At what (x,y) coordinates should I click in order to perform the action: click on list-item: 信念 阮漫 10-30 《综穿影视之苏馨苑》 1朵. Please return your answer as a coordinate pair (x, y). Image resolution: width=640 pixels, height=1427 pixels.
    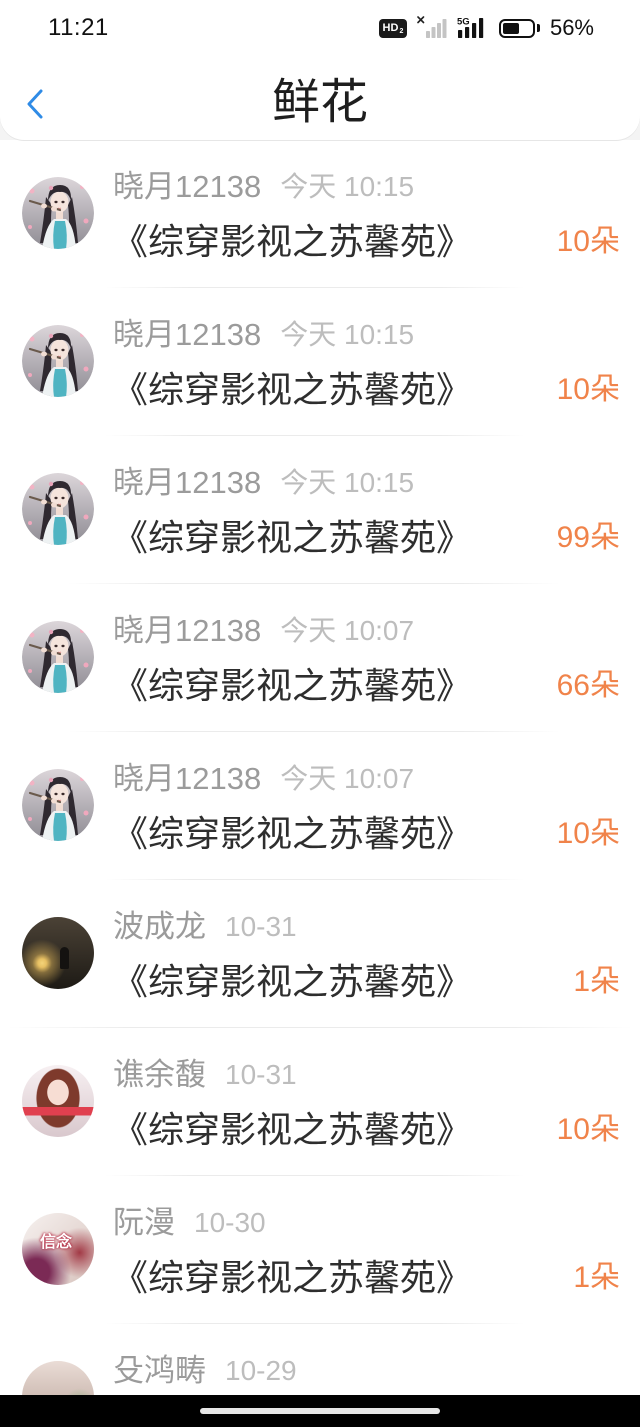
    Looking at the image, I should click on (320, 1250).